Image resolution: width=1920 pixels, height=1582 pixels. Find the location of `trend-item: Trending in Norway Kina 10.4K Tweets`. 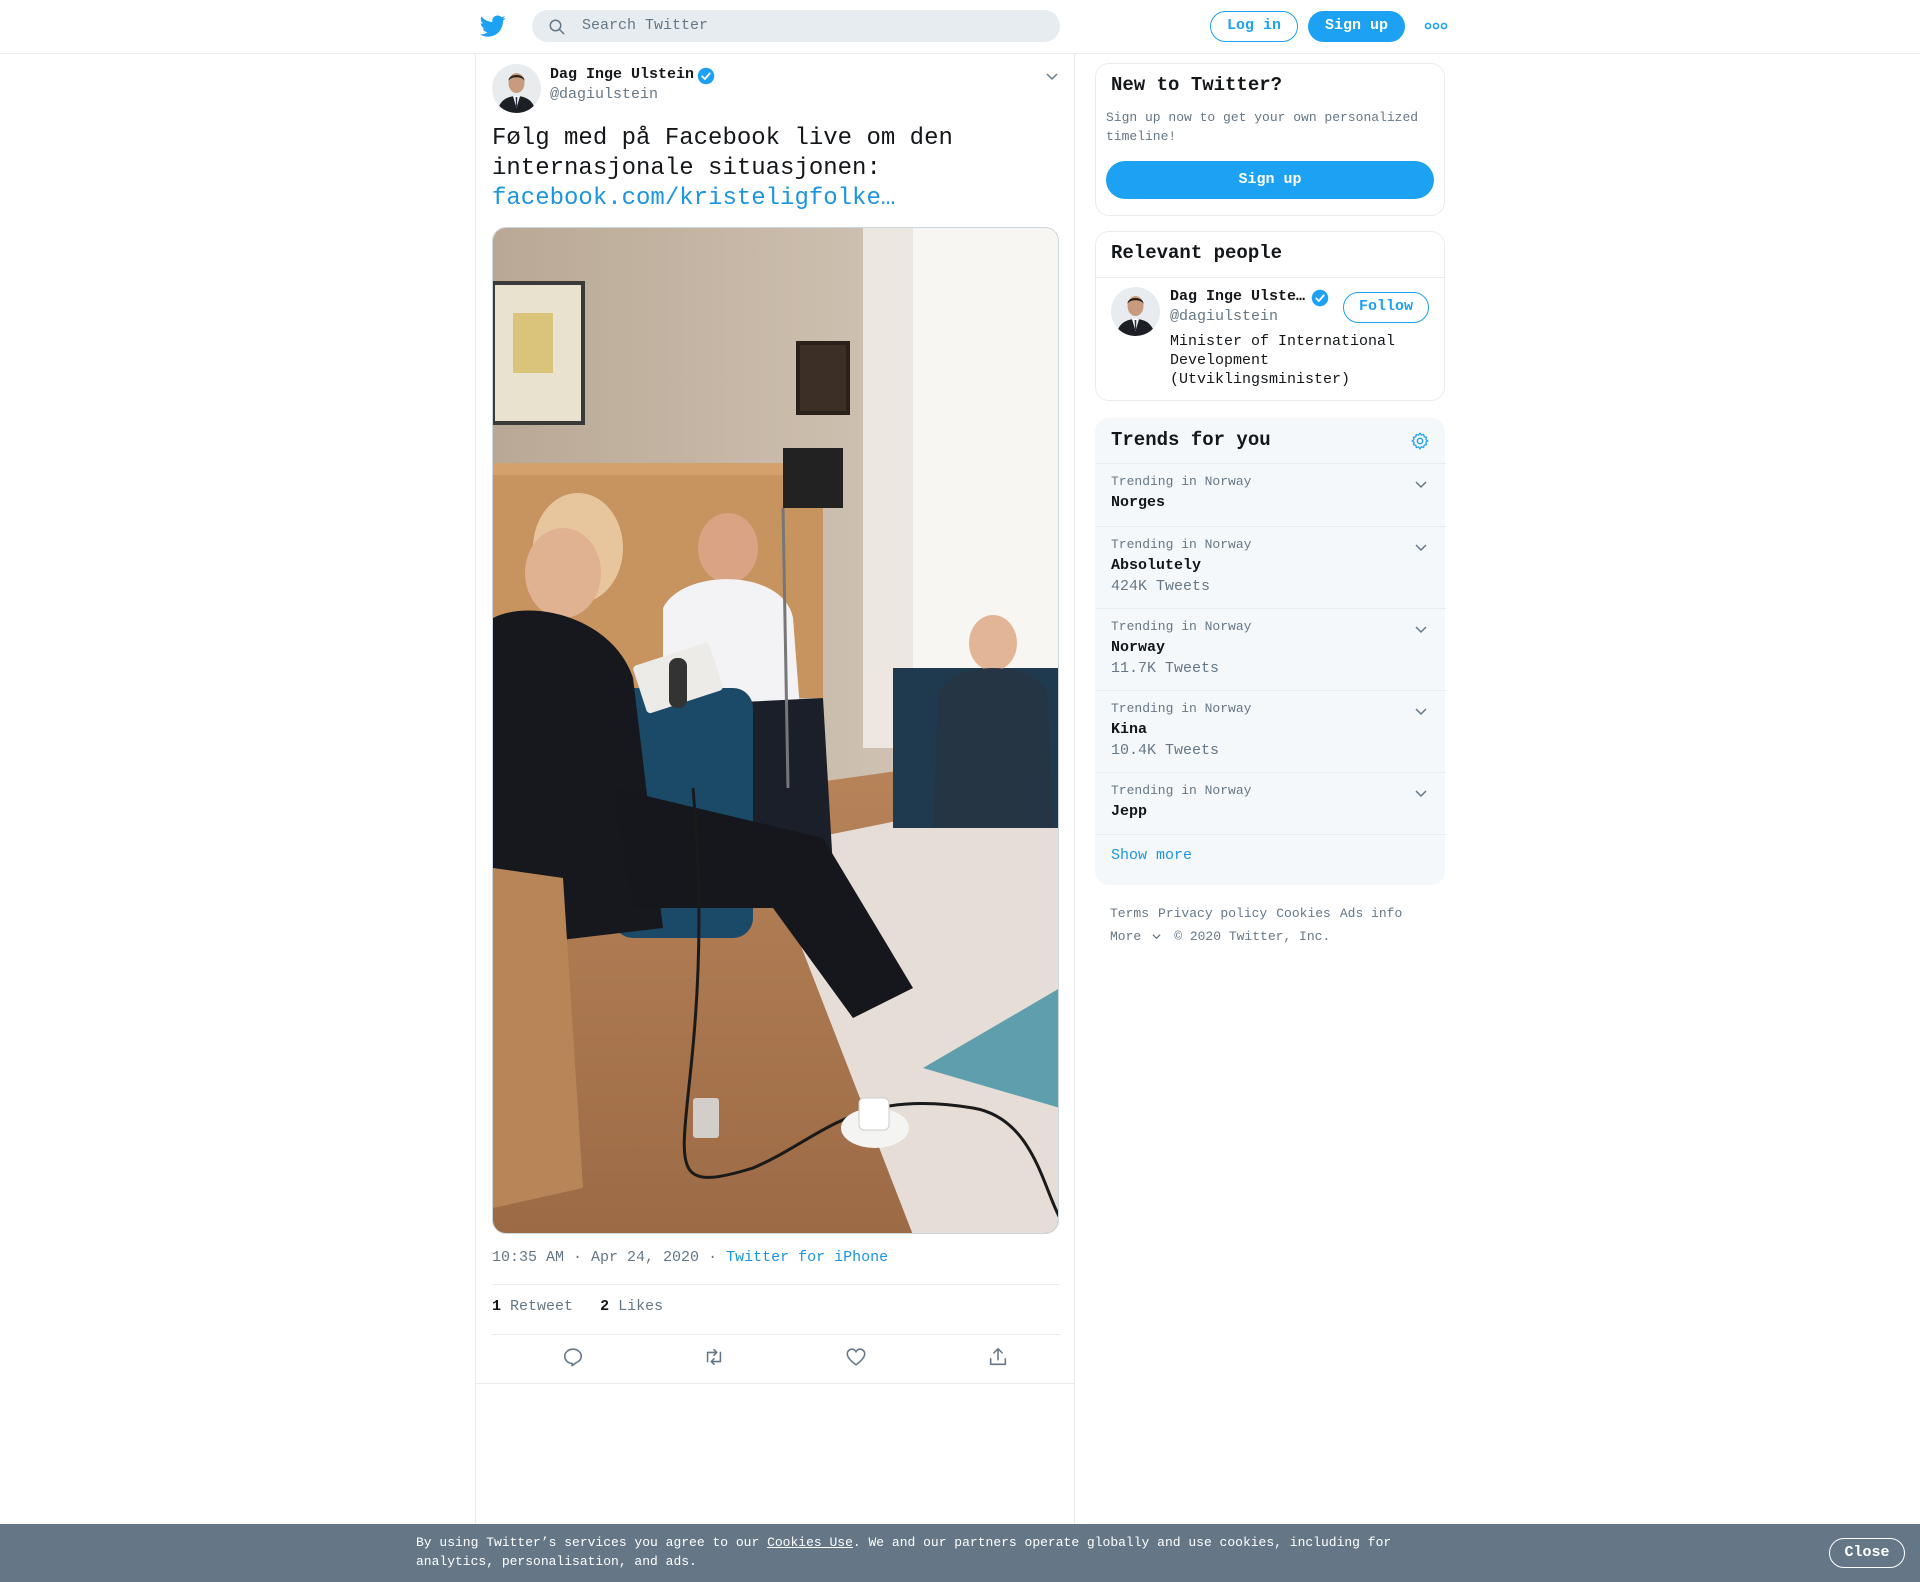

trend-item: Trending in Norway Kina 10.4K Tweets is located at coordinates (1271, 731).